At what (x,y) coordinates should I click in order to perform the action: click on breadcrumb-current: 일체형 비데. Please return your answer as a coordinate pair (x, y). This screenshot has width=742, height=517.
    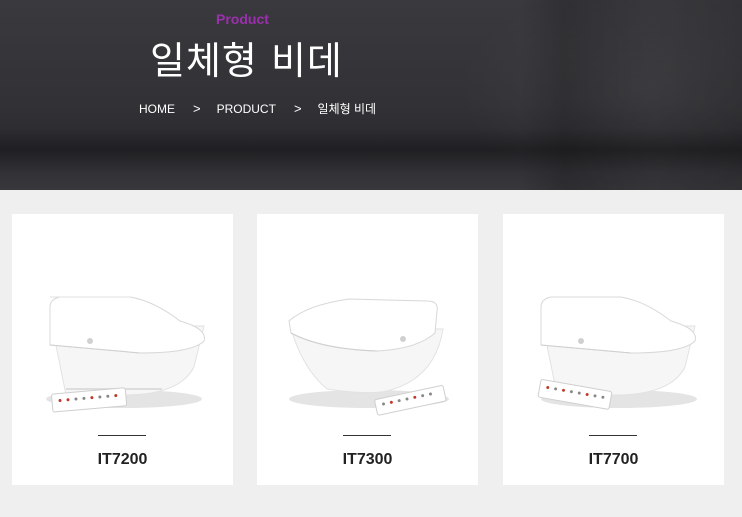
    Looking at the image, I should click on (347, 109).